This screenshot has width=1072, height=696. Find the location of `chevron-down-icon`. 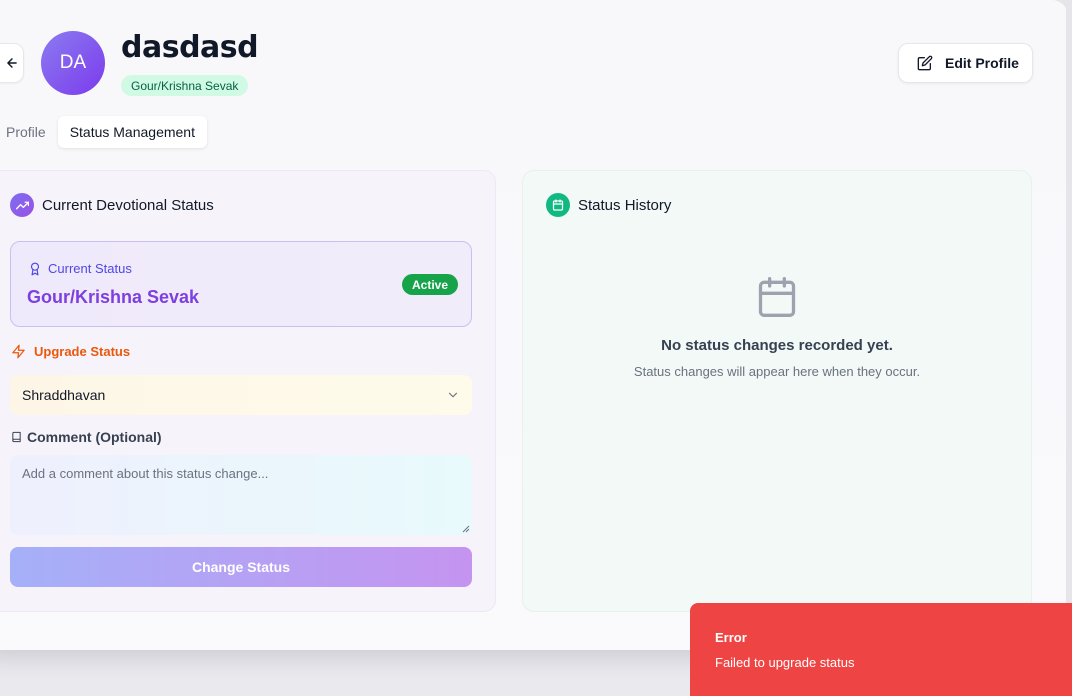

chevron-down-icon is located at coordinates (453, 395).